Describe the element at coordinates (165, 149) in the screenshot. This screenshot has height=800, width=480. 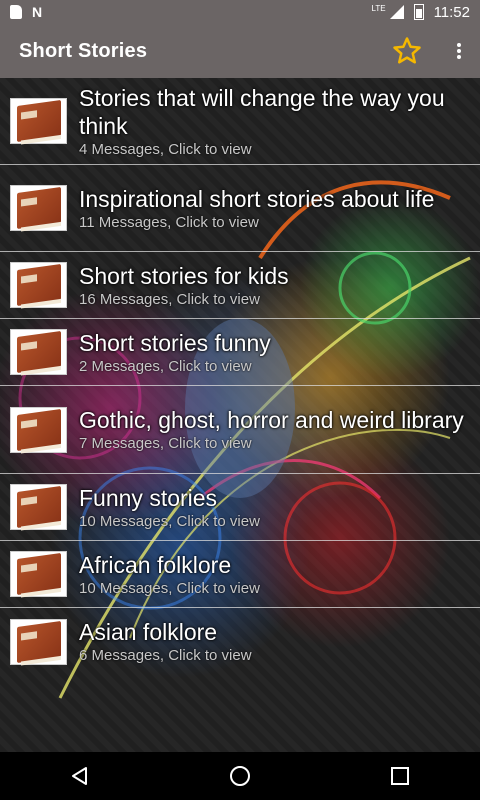
I see `story-subtitle: 4 Messages, Click to view` at that location.